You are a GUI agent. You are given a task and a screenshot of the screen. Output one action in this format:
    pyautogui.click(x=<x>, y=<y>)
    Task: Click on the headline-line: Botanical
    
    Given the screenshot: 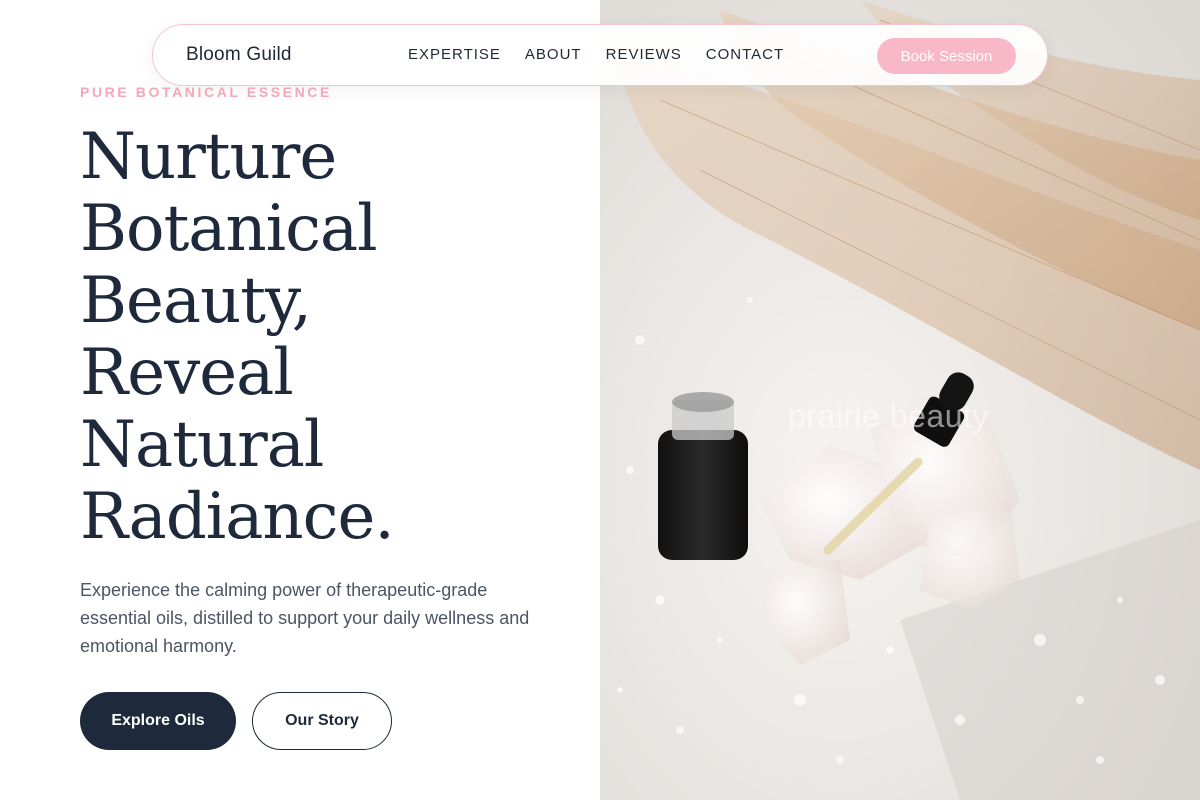 What is the action you would take?
    pyautogui.click(x=229, y=229)
    